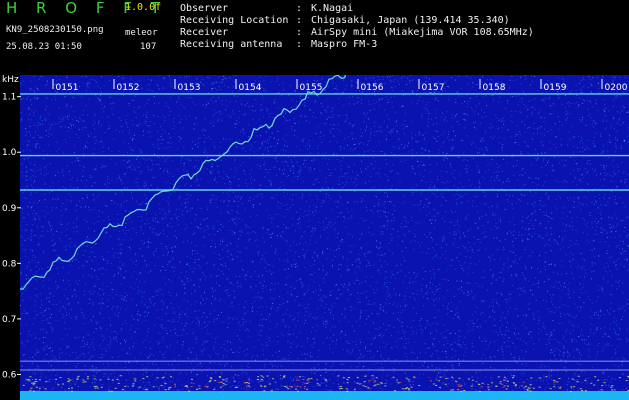  What do you see at coordinates (372, 88) in the screenshot?
I see `time-tick-label: 0156` at bounding box center [372, 88].